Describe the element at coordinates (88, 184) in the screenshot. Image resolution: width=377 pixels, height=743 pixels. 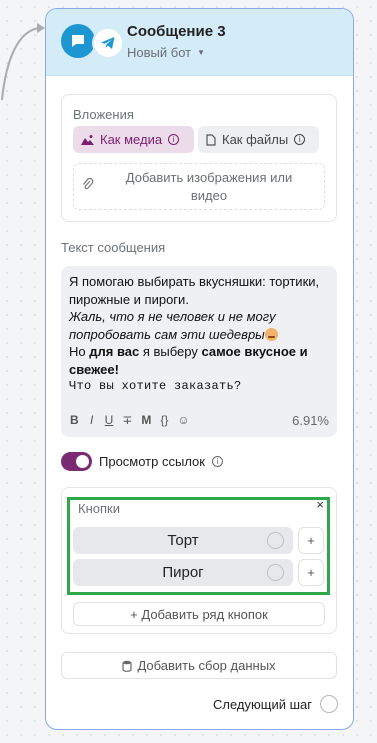
I see `paperclip-icon` at that location.